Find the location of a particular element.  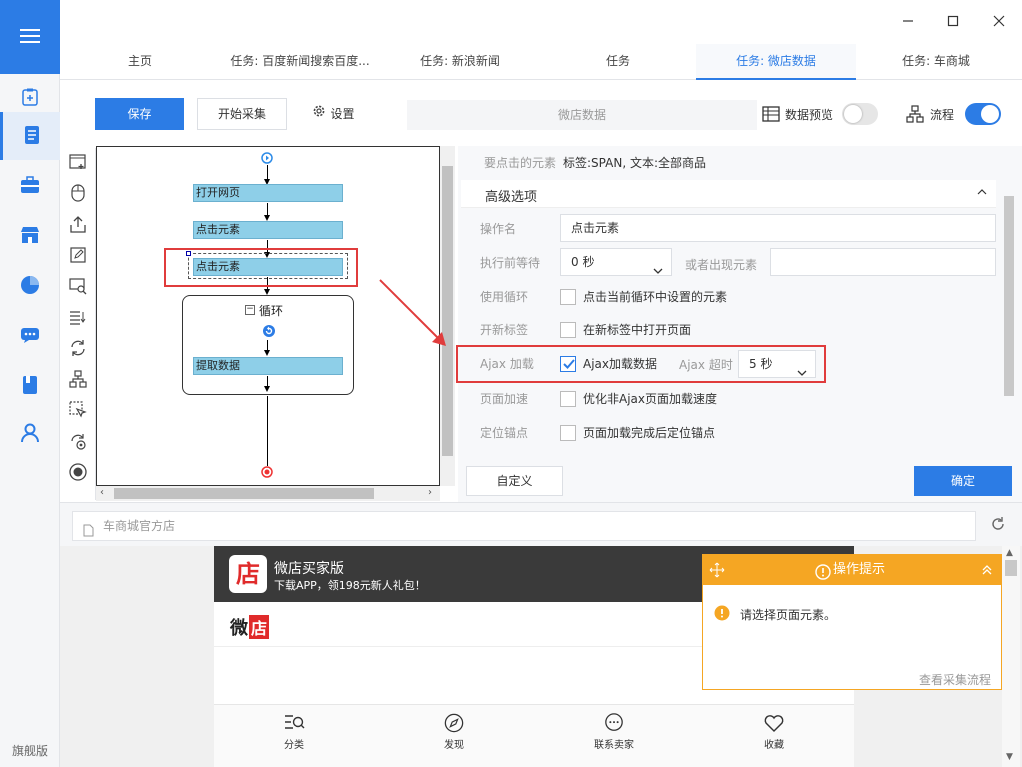

annotation-highlight-ajax is located at coordinates (641, 364).